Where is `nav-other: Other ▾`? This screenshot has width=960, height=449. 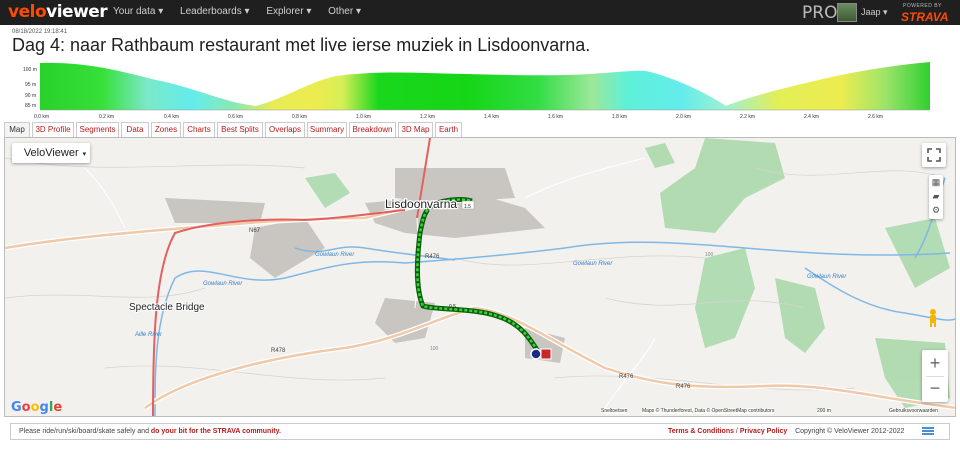
nav-other: Other ▾ is located at coordinates (344, 11).